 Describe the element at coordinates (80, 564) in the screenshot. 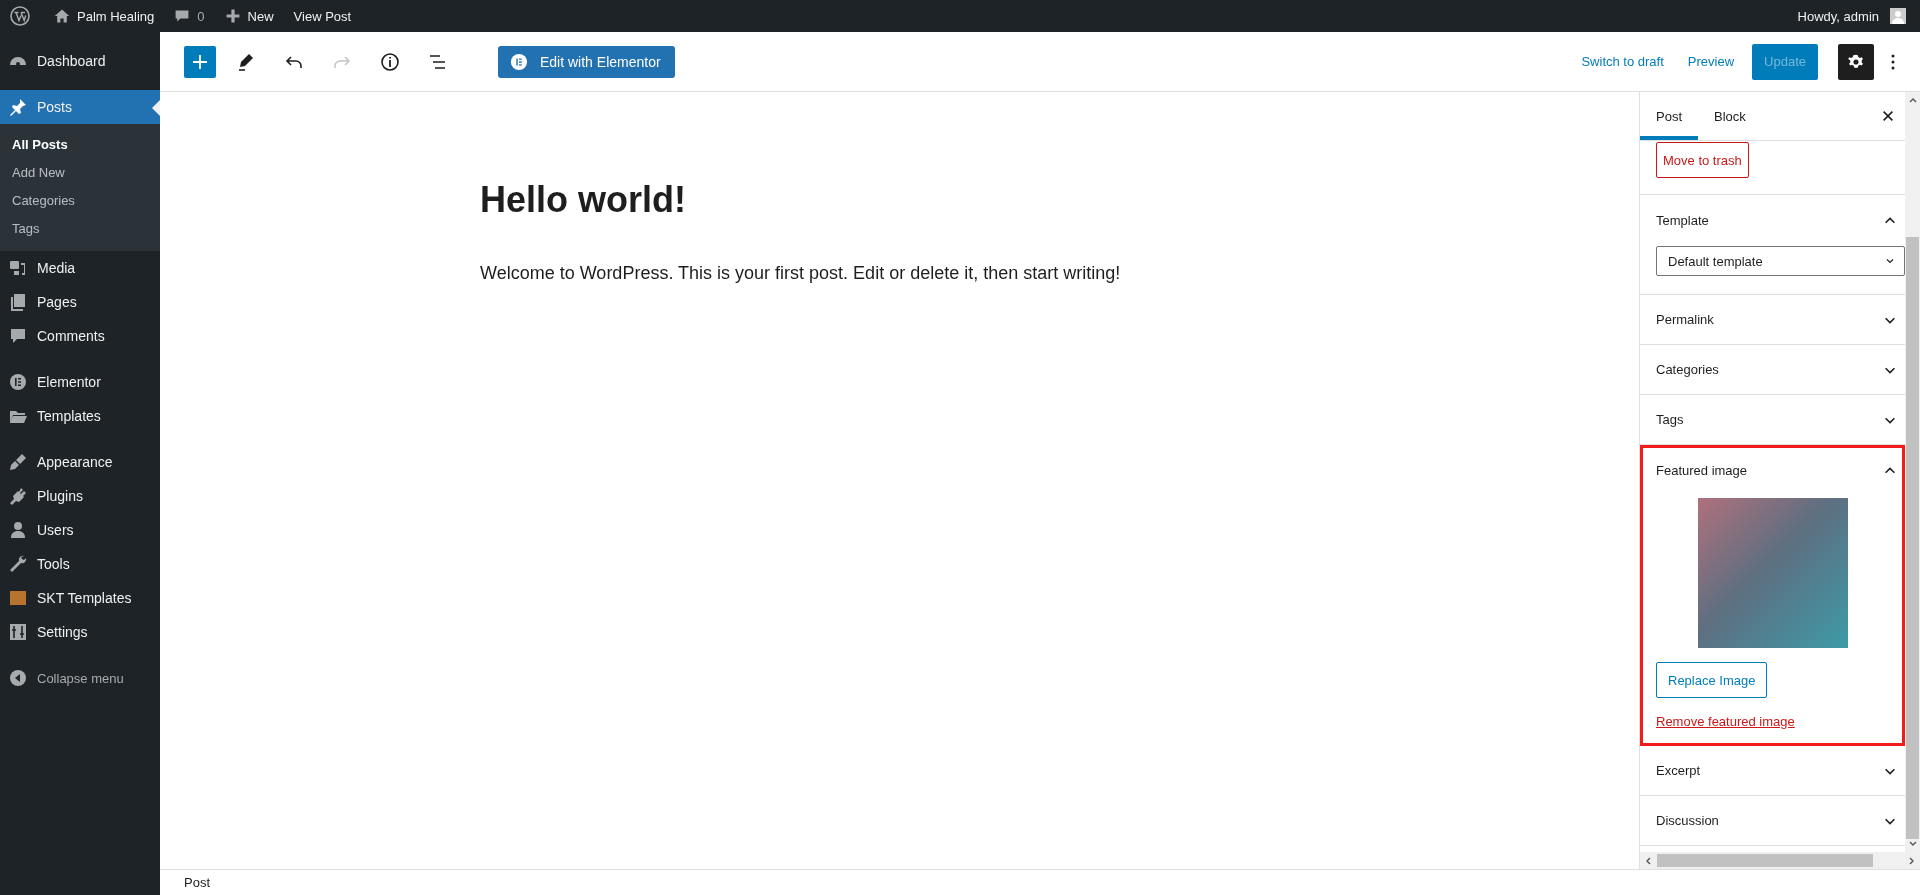

I see `menu-item: Tools` at that location.